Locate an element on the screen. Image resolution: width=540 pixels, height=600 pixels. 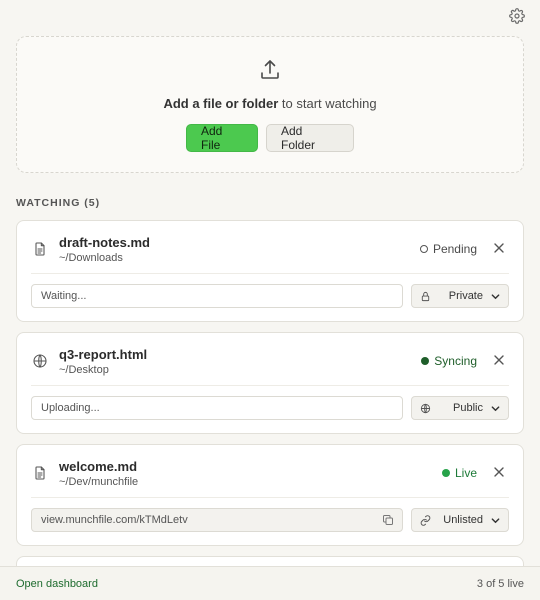
gear-icon is located at coordinates (517, 16).